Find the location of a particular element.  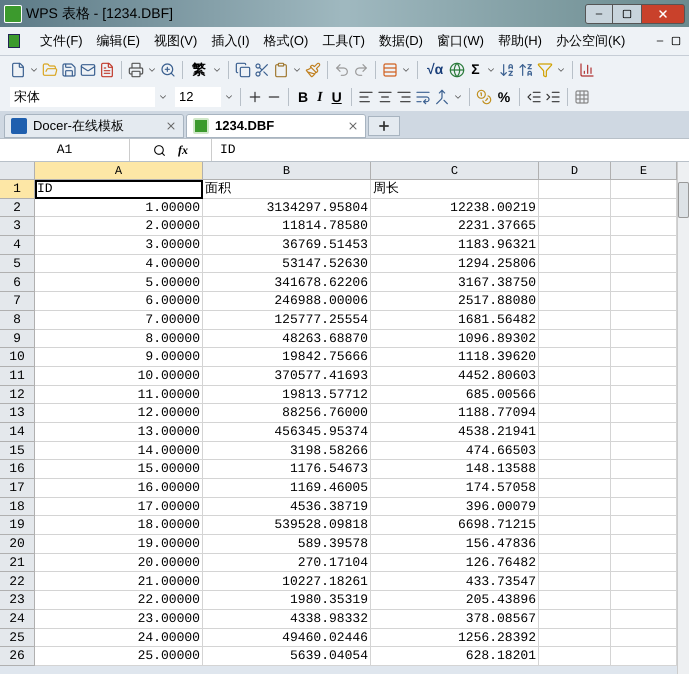

merge-cells-icon is located at coordinates (442, 97).